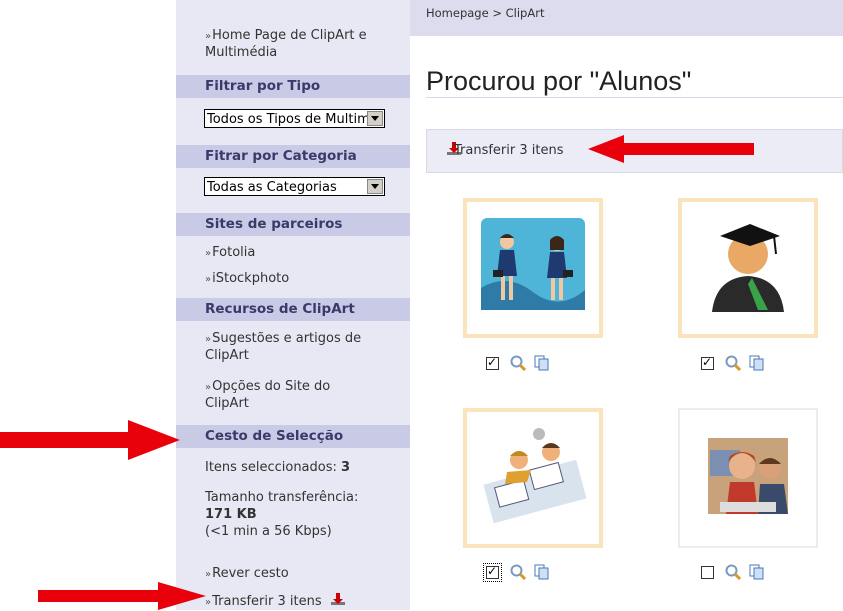 The image size is (843, 611). What do you see at coordinates (283, 347) in the screenshot?
I see `resource-label: Sugestões e artigos de ClipArt` at bounding box center [283, 347].